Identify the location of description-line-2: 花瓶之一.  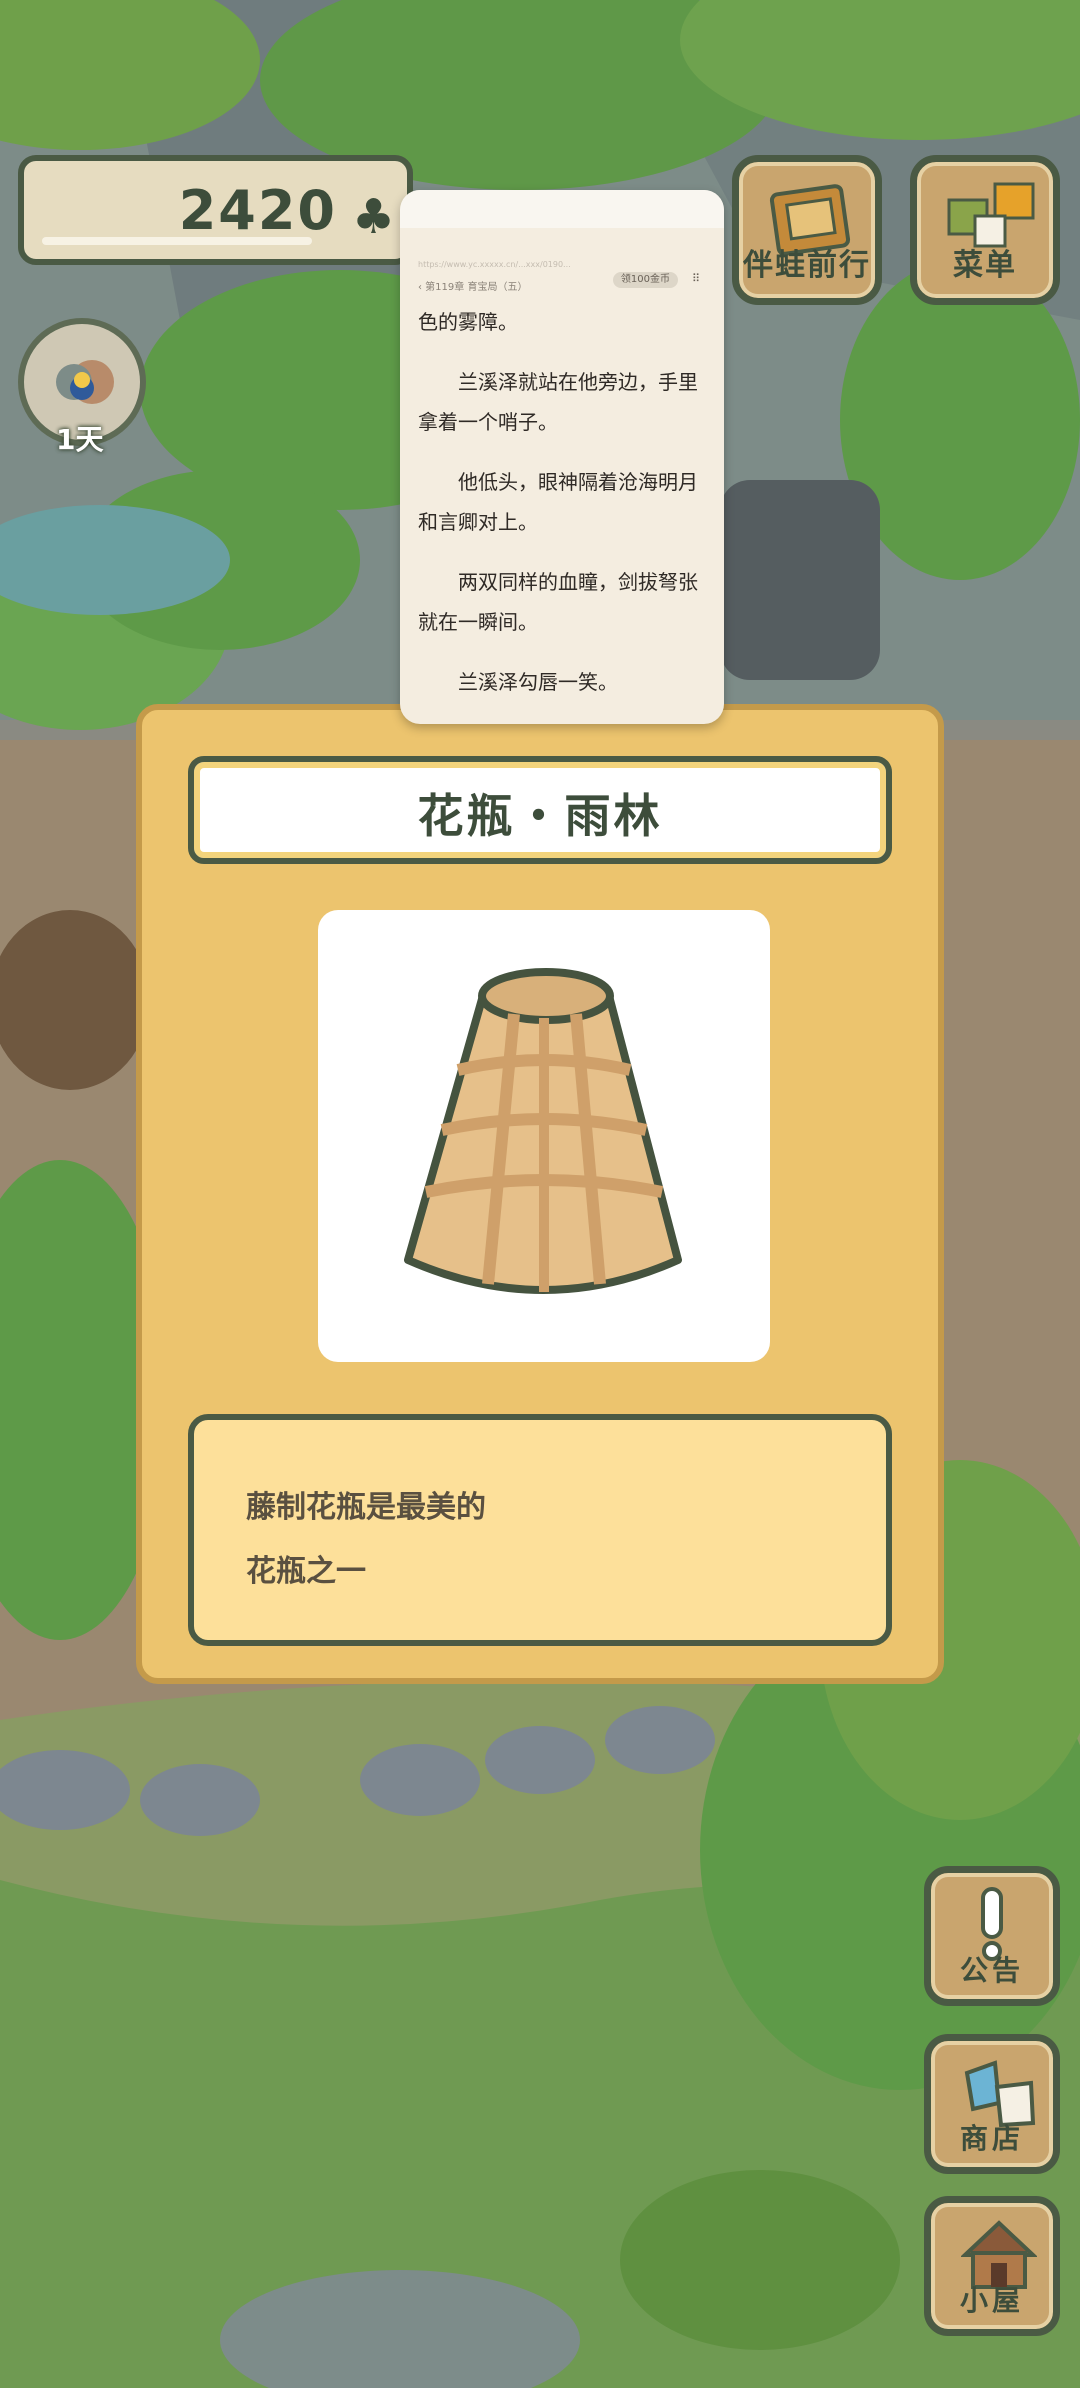
(306, 1571).